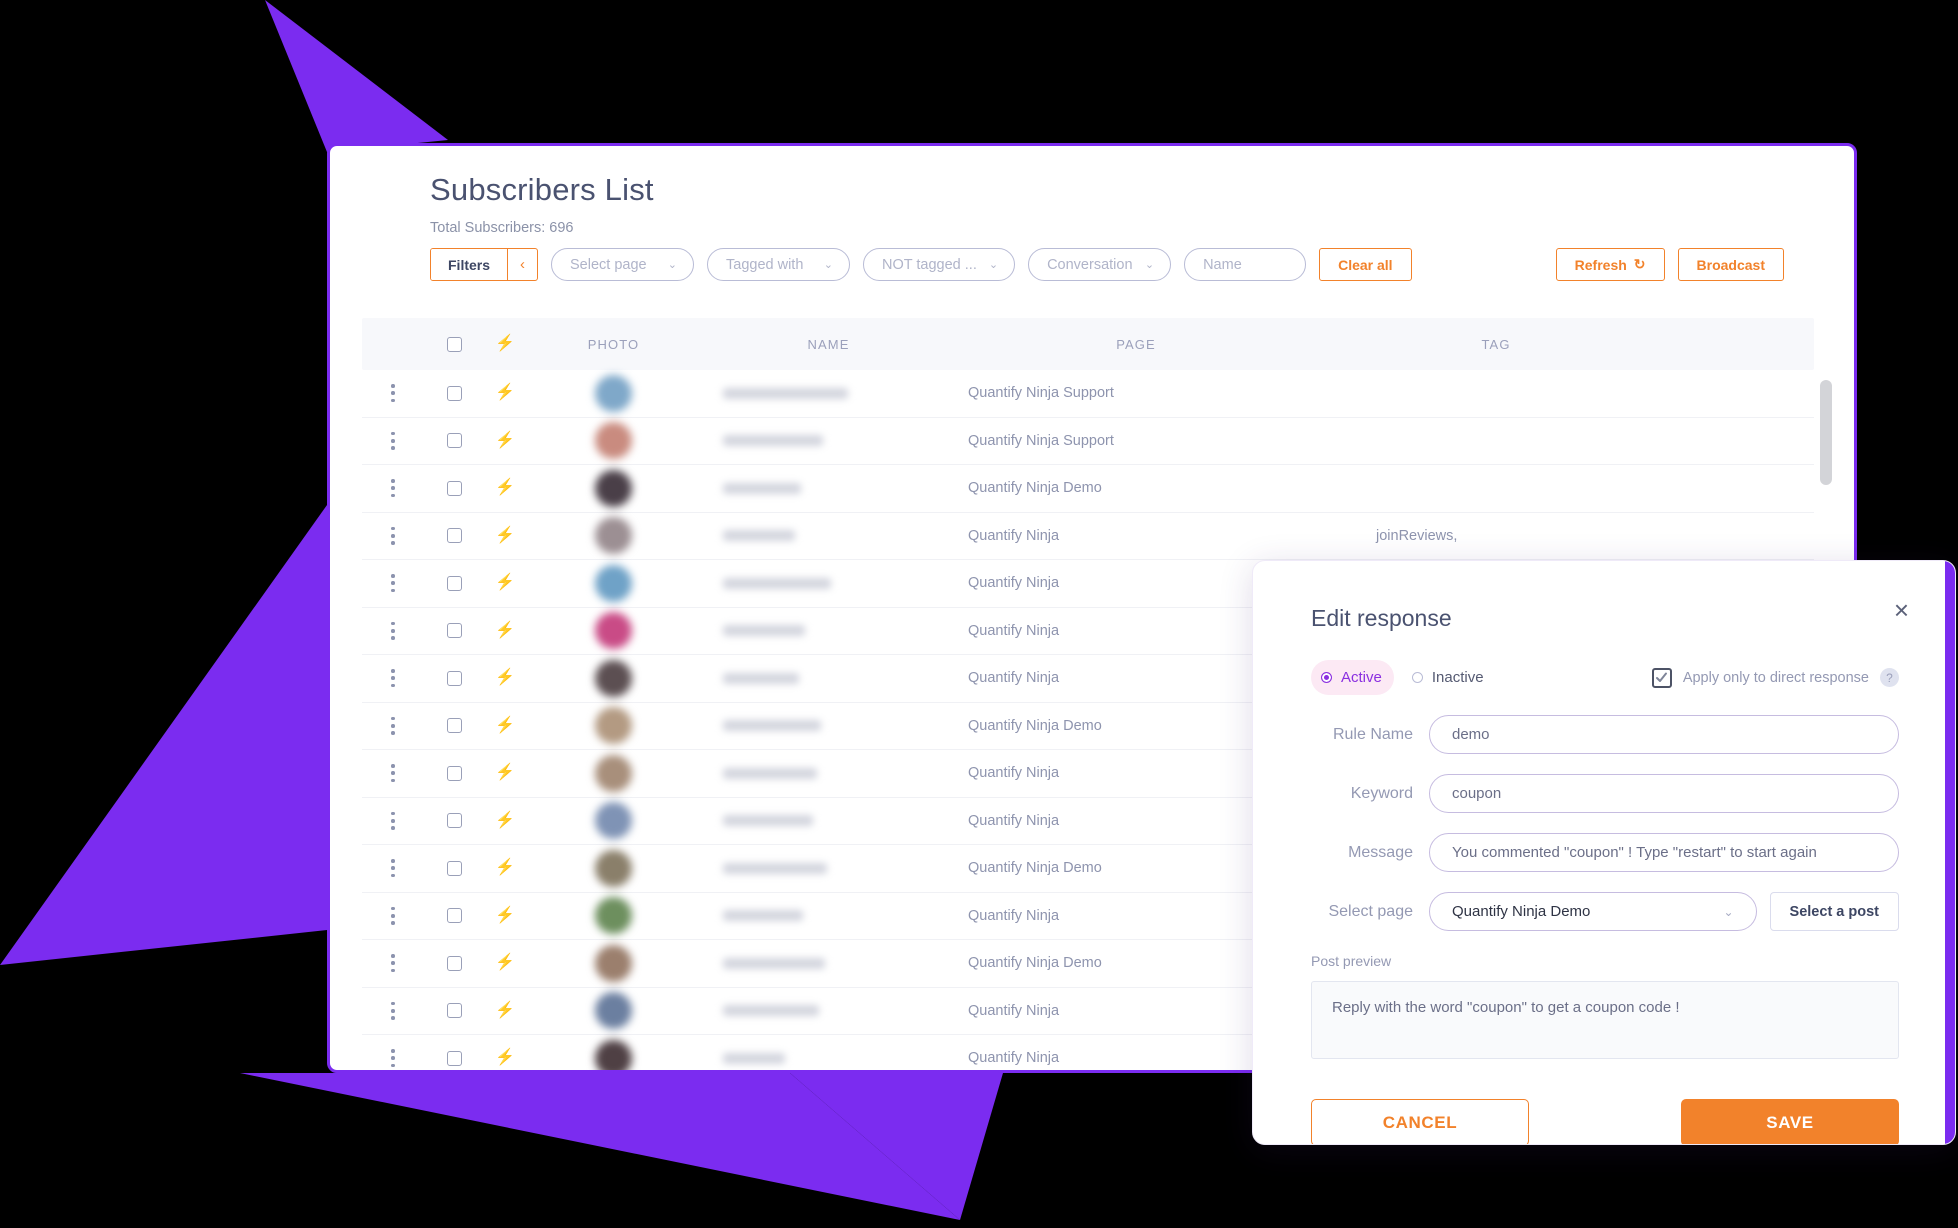 This screenshot has width=1958, height=1228. Describe the element at coordinates (1889, 677) in the screenshot. I see `help-icon: ?` at that location.